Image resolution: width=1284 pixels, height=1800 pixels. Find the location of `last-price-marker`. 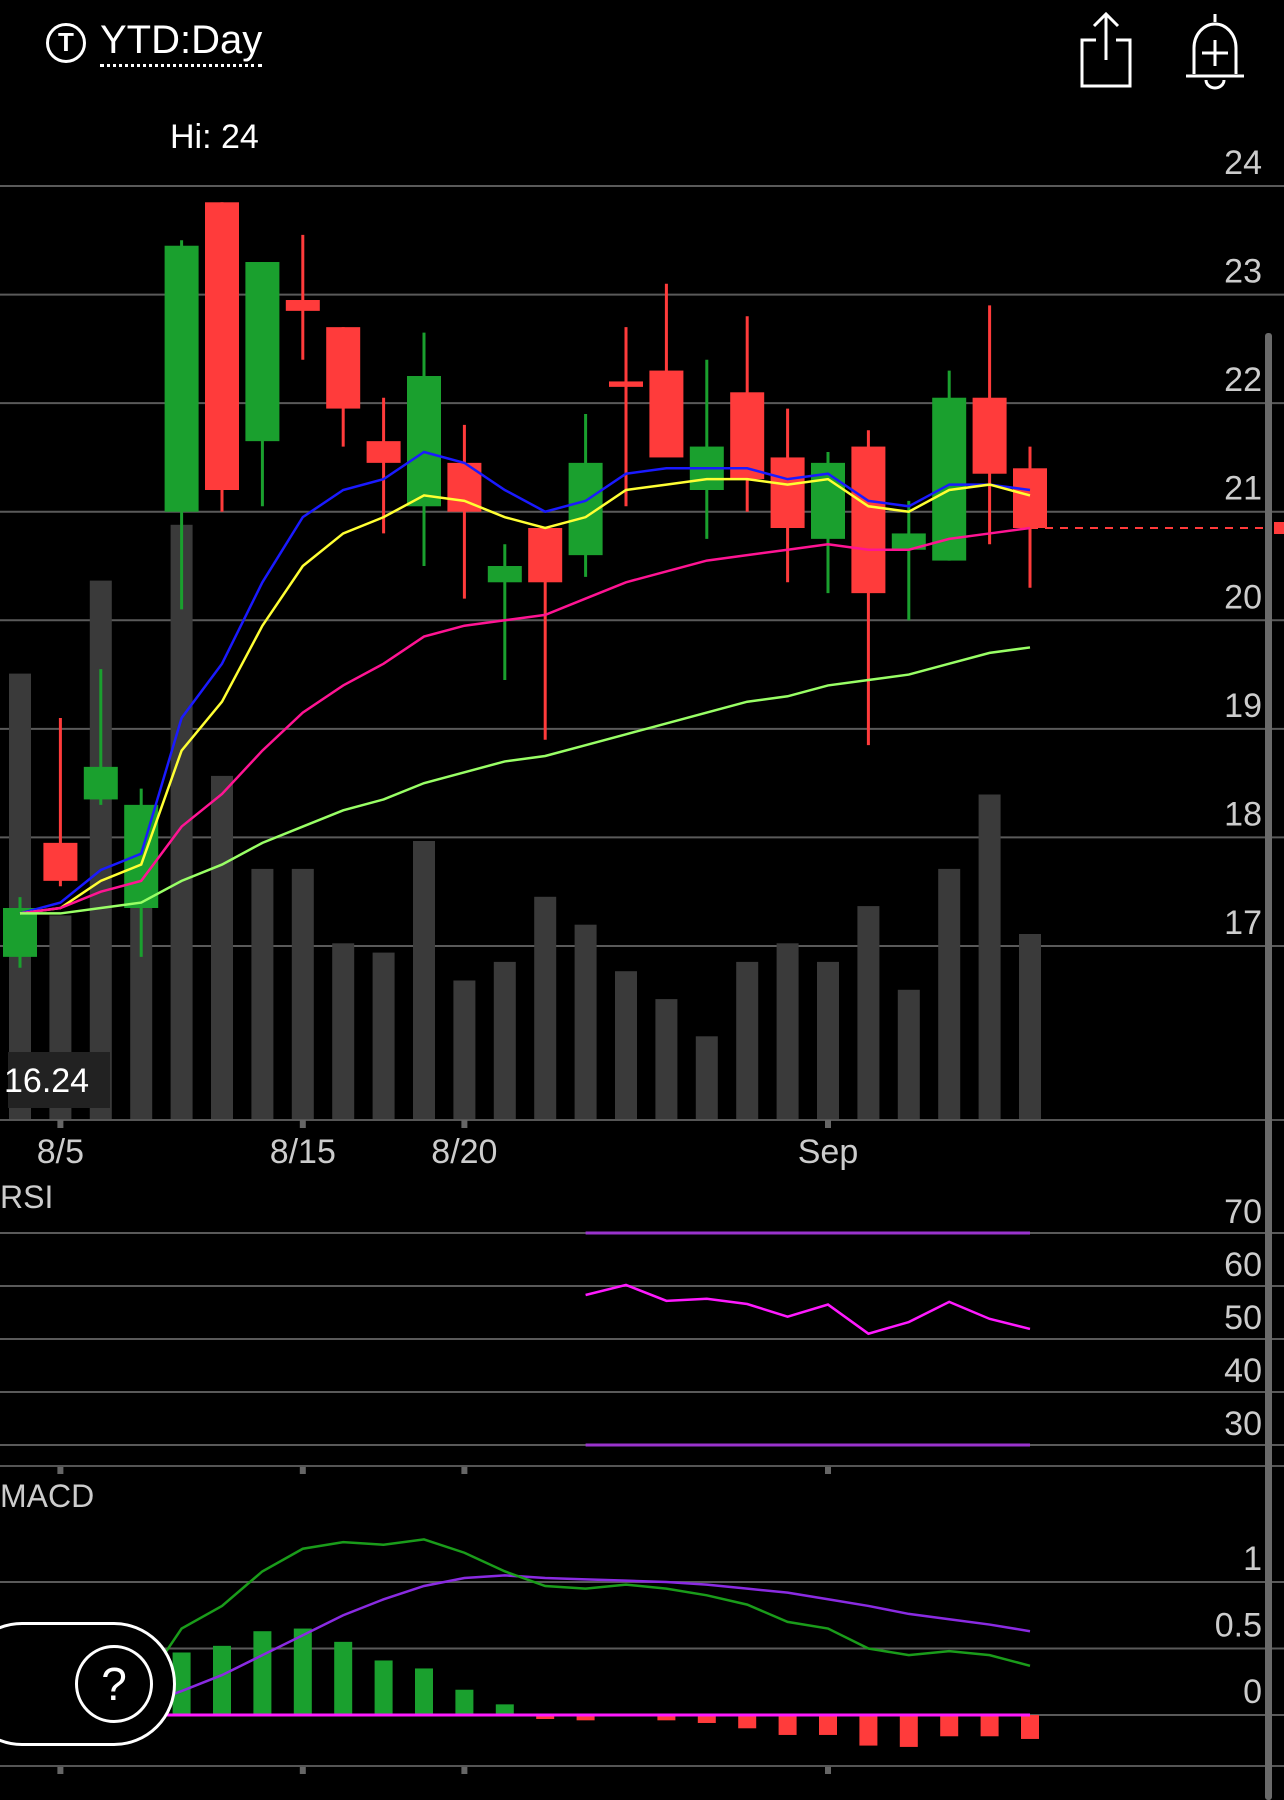

last-price-marker is located at coordinates (1279, 528).